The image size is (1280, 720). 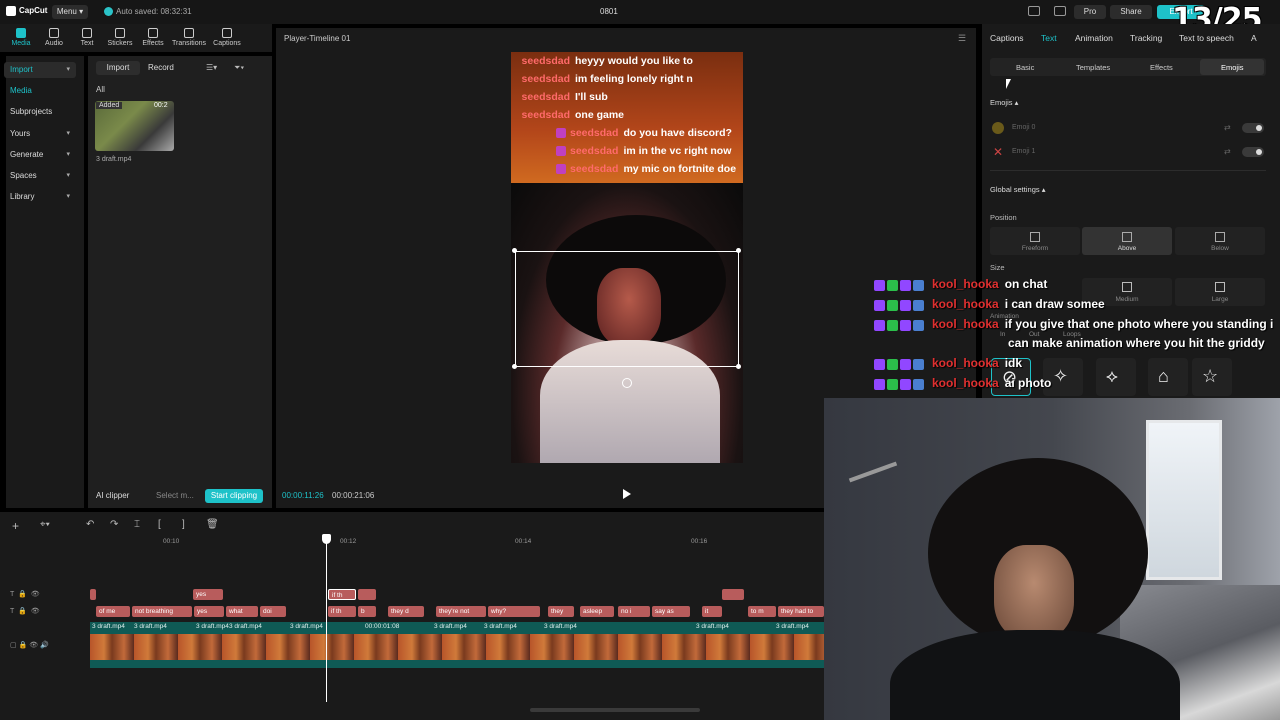 What do you see at coordinates (634, 611) in the screenshot?
I see `text-clip: no i` at bounding box center [634, 611].